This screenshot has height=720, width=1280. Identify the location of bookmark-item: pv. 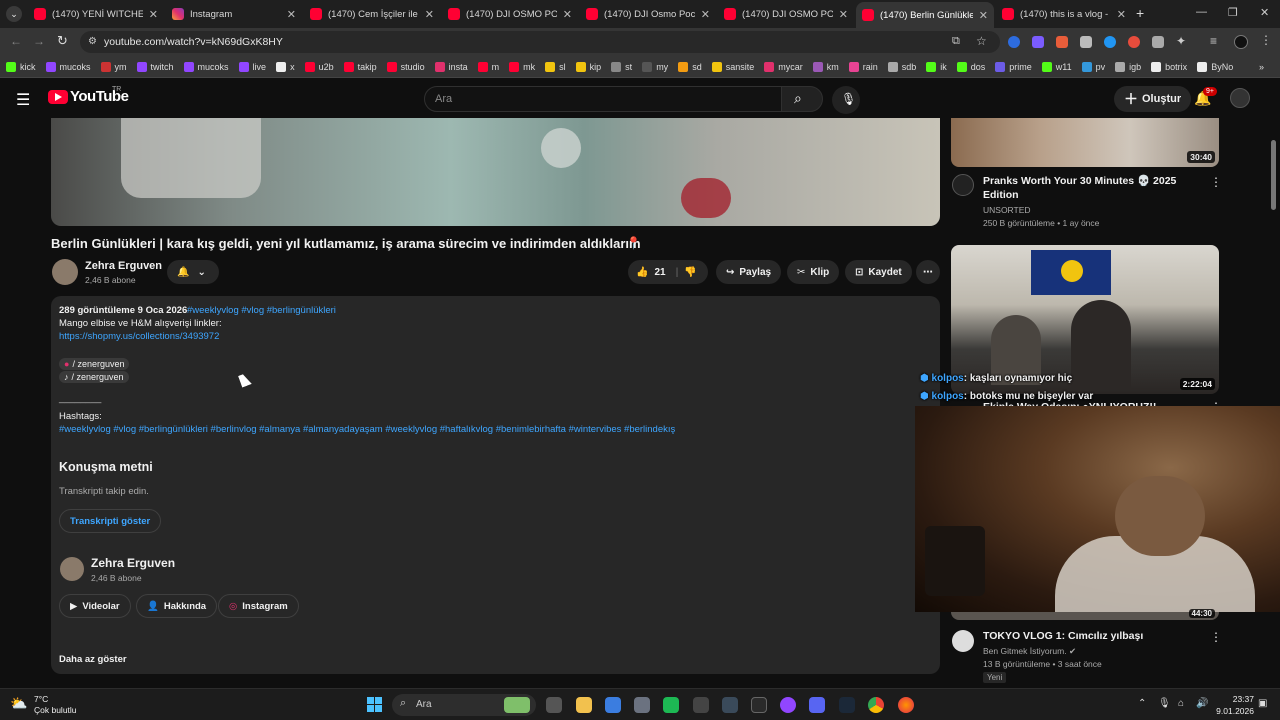
(1093, 66).